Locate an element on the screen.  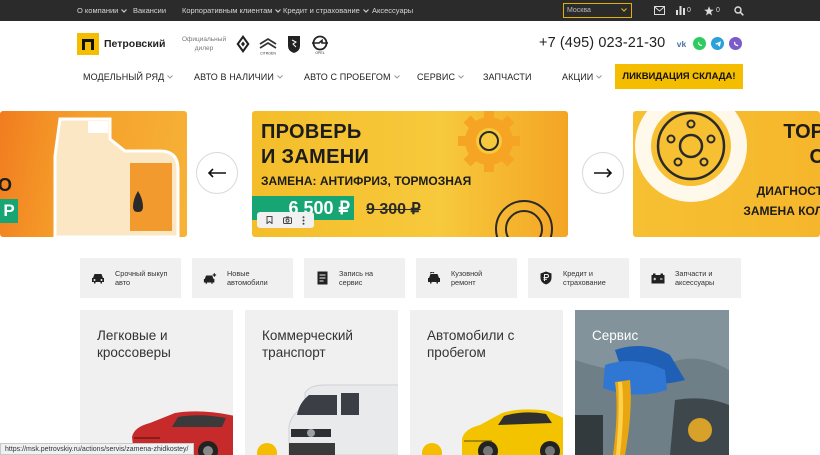
star-icon is located at coordinates (709, 10).